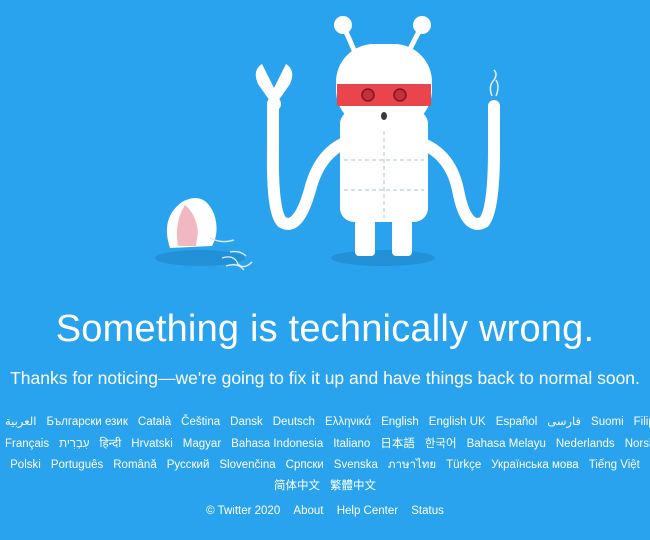 The width and height of the screenshot is (650, 540). I want to click on language-link: 한국어, so click(441, 444).